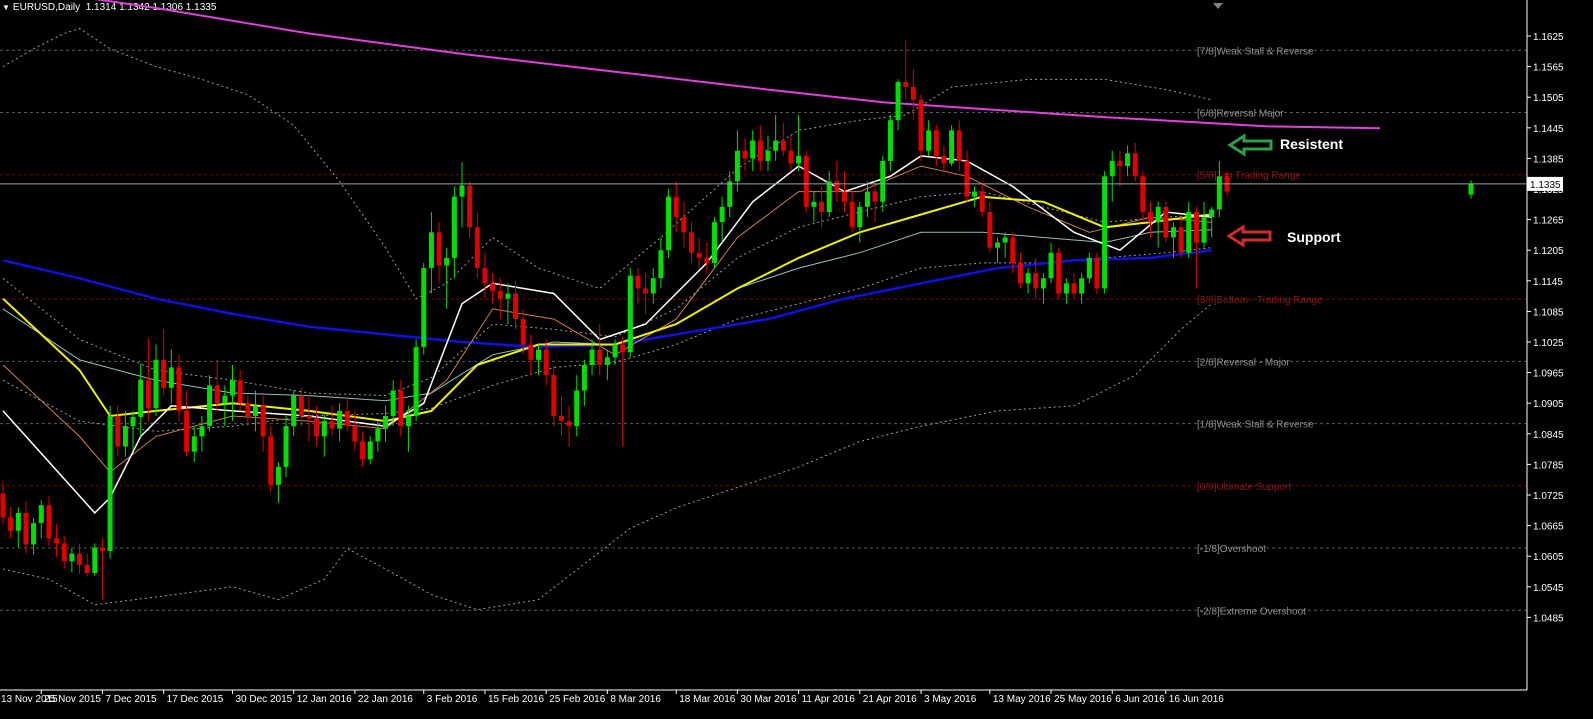 This screenshot has height=719, width=1593. What do you see at coordinates (1314, 237) in the screenshot?
I see `support-label: Support` at bounding box center [1314, 237].